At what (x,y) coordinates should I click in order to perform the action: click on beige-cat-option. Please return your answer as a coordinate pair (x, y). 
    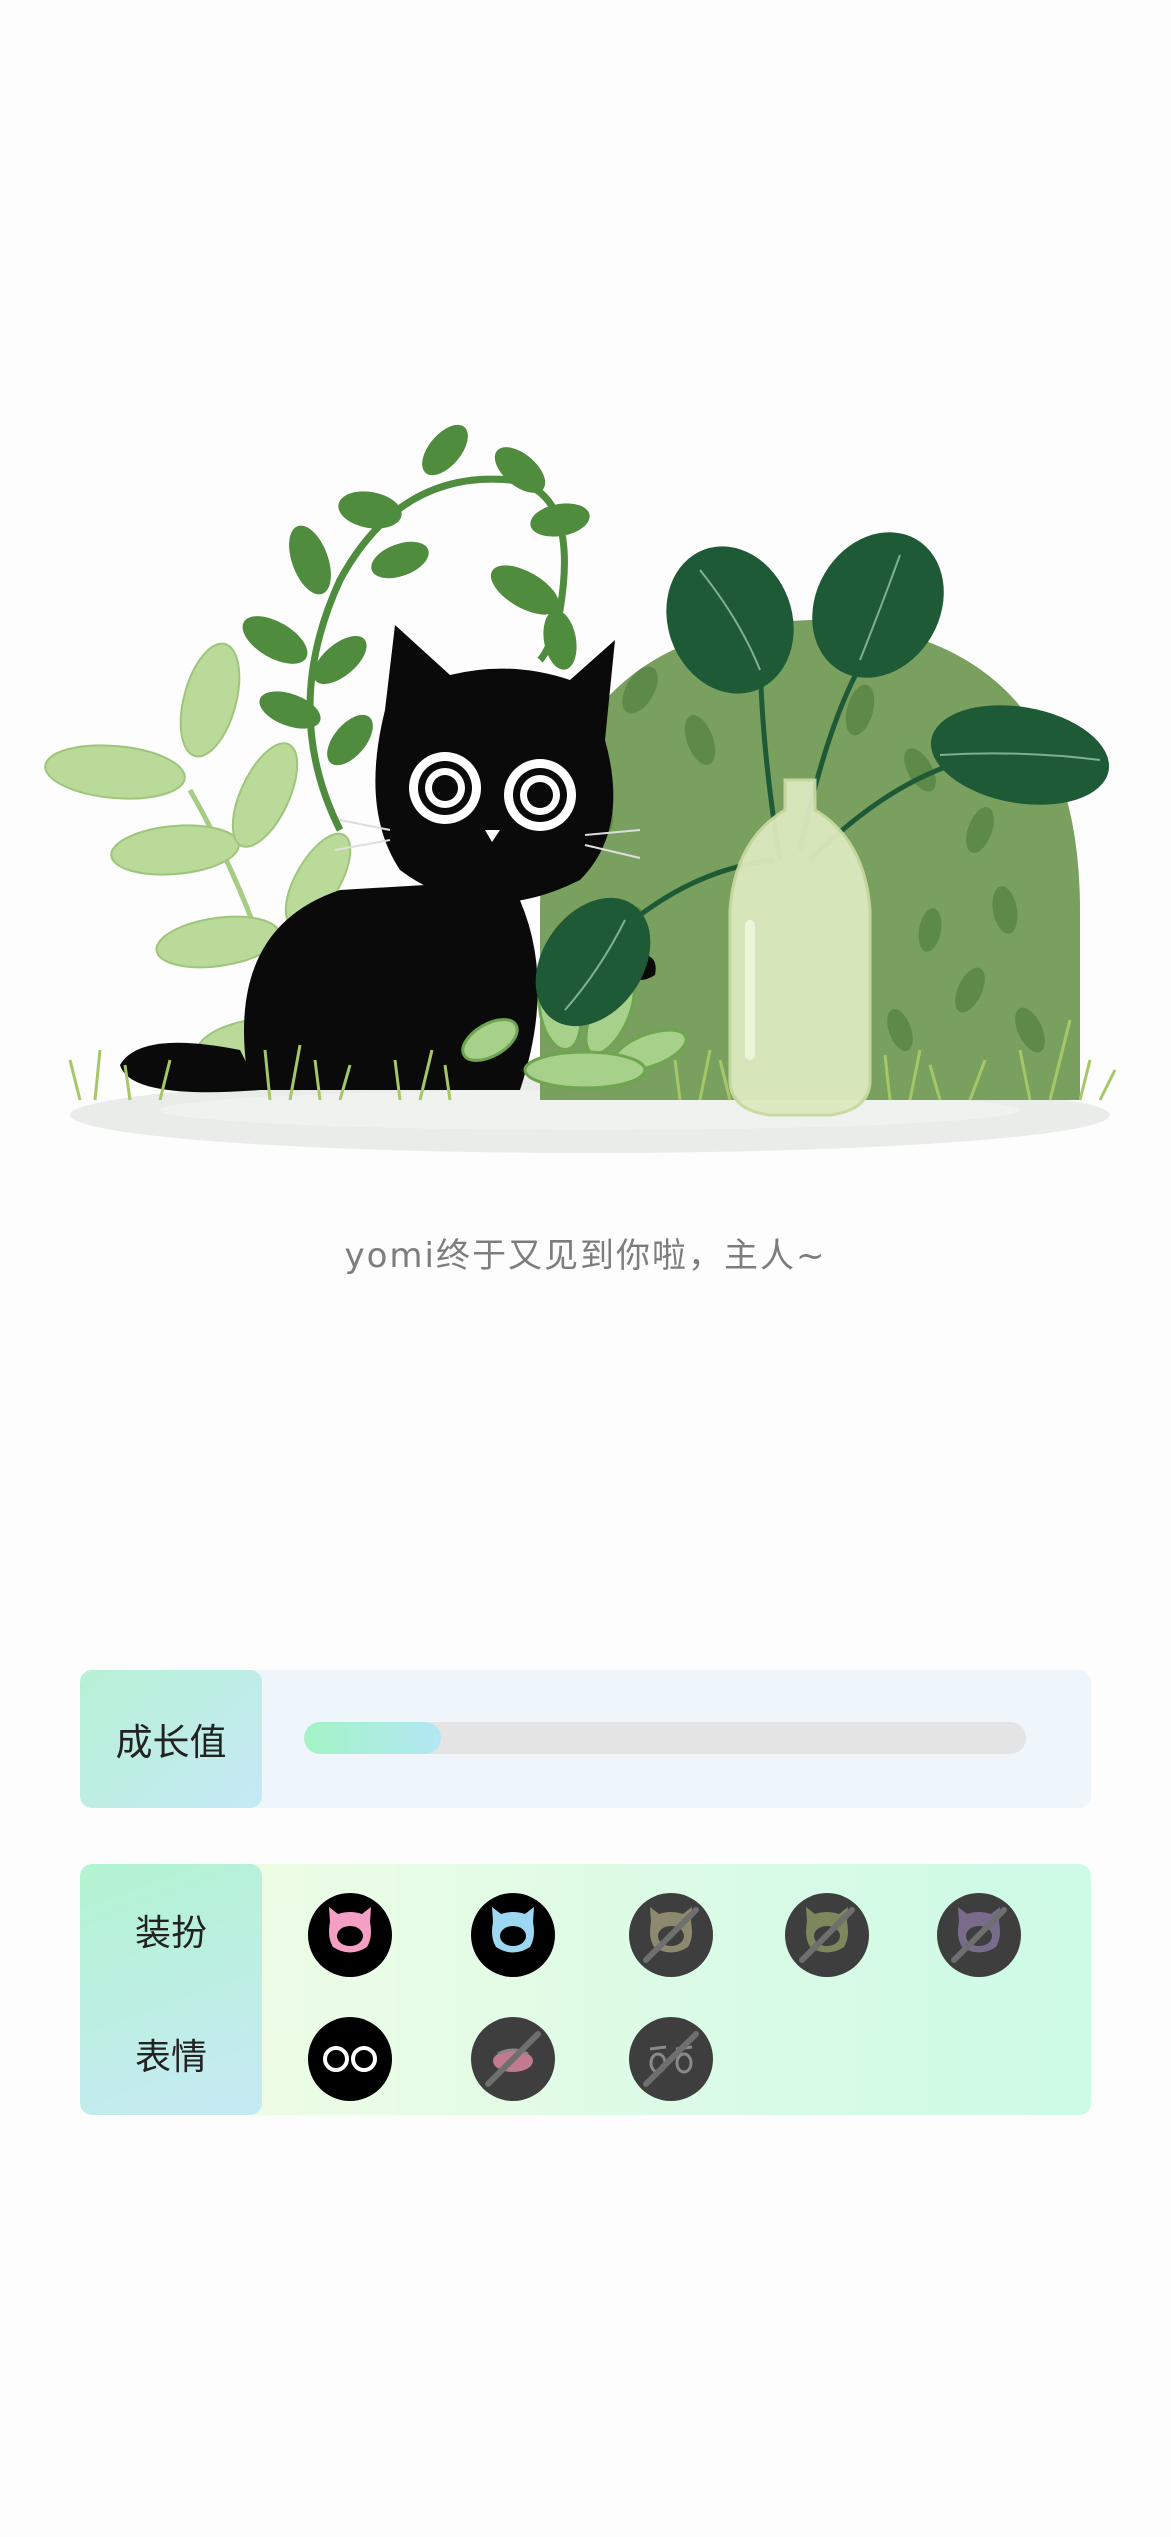
    Looking at the image, I should click on (671, 1935).